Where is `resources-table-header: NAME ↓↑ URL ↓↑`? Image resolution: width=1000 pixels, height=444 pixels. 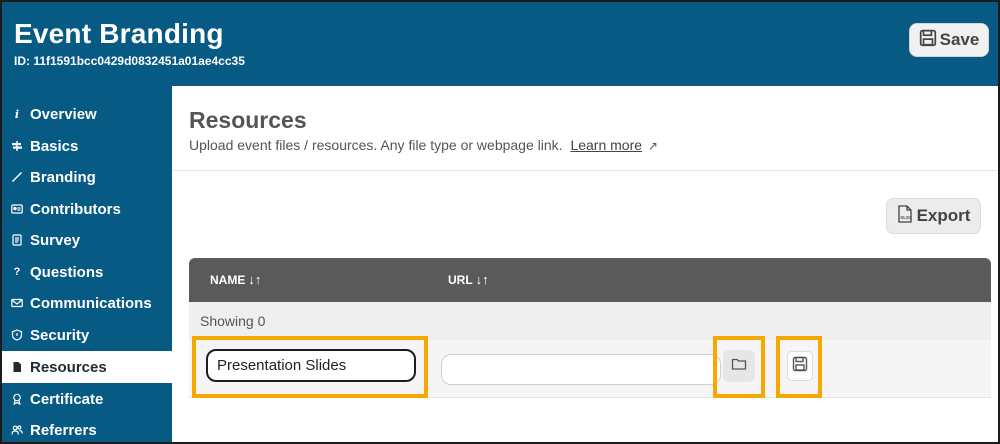
resources-table-header: NAME ↓↑ URL ↓↑ is located at coordinates (590, 280).